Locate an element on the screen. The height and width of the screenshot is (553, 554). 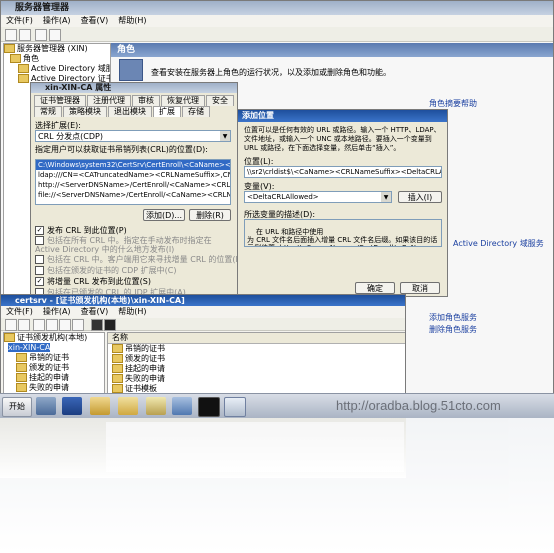
help-icon is located at coordinates (78, 325).